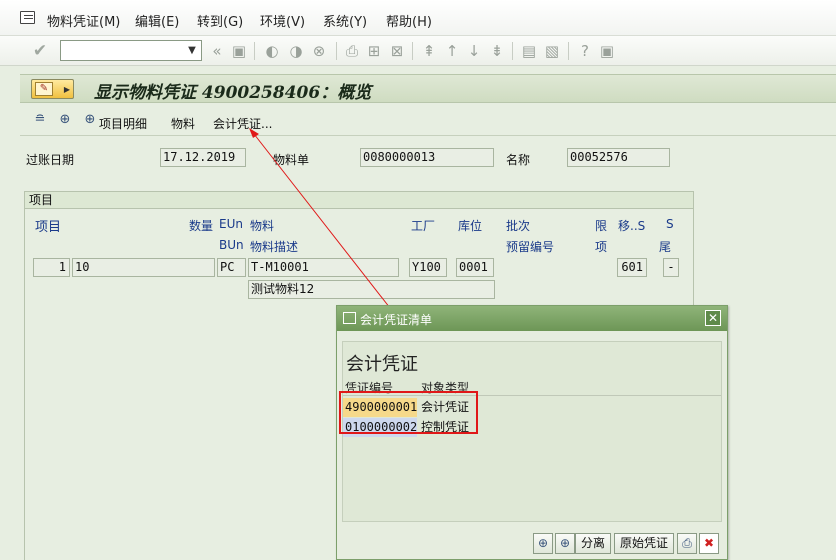  Describe the element at coordinates (618, 157) in the screenshot. I see `name-field: 00052576` at that location.